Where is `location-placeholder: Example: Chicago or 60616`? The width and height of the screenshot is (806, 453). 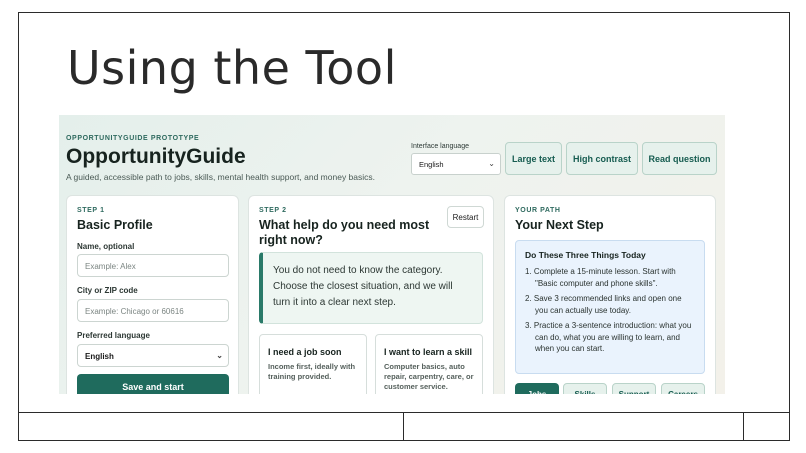 location-placeholder: Example: Chicago or 60616 is located at coordinates (134, 311).